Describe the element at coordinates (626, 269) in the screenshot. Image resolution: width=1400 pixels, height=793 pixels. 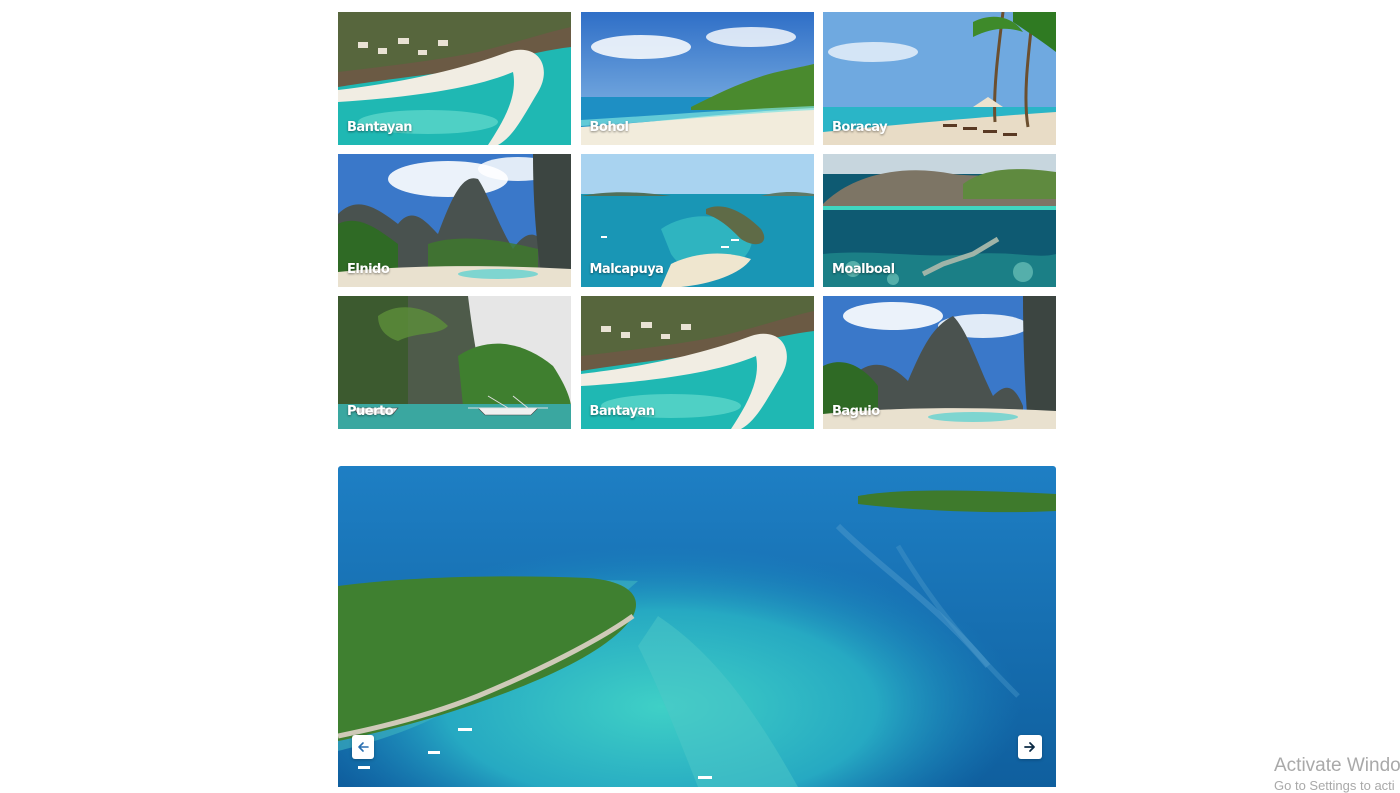
I see `tile-label: Malcapuya` at that location.